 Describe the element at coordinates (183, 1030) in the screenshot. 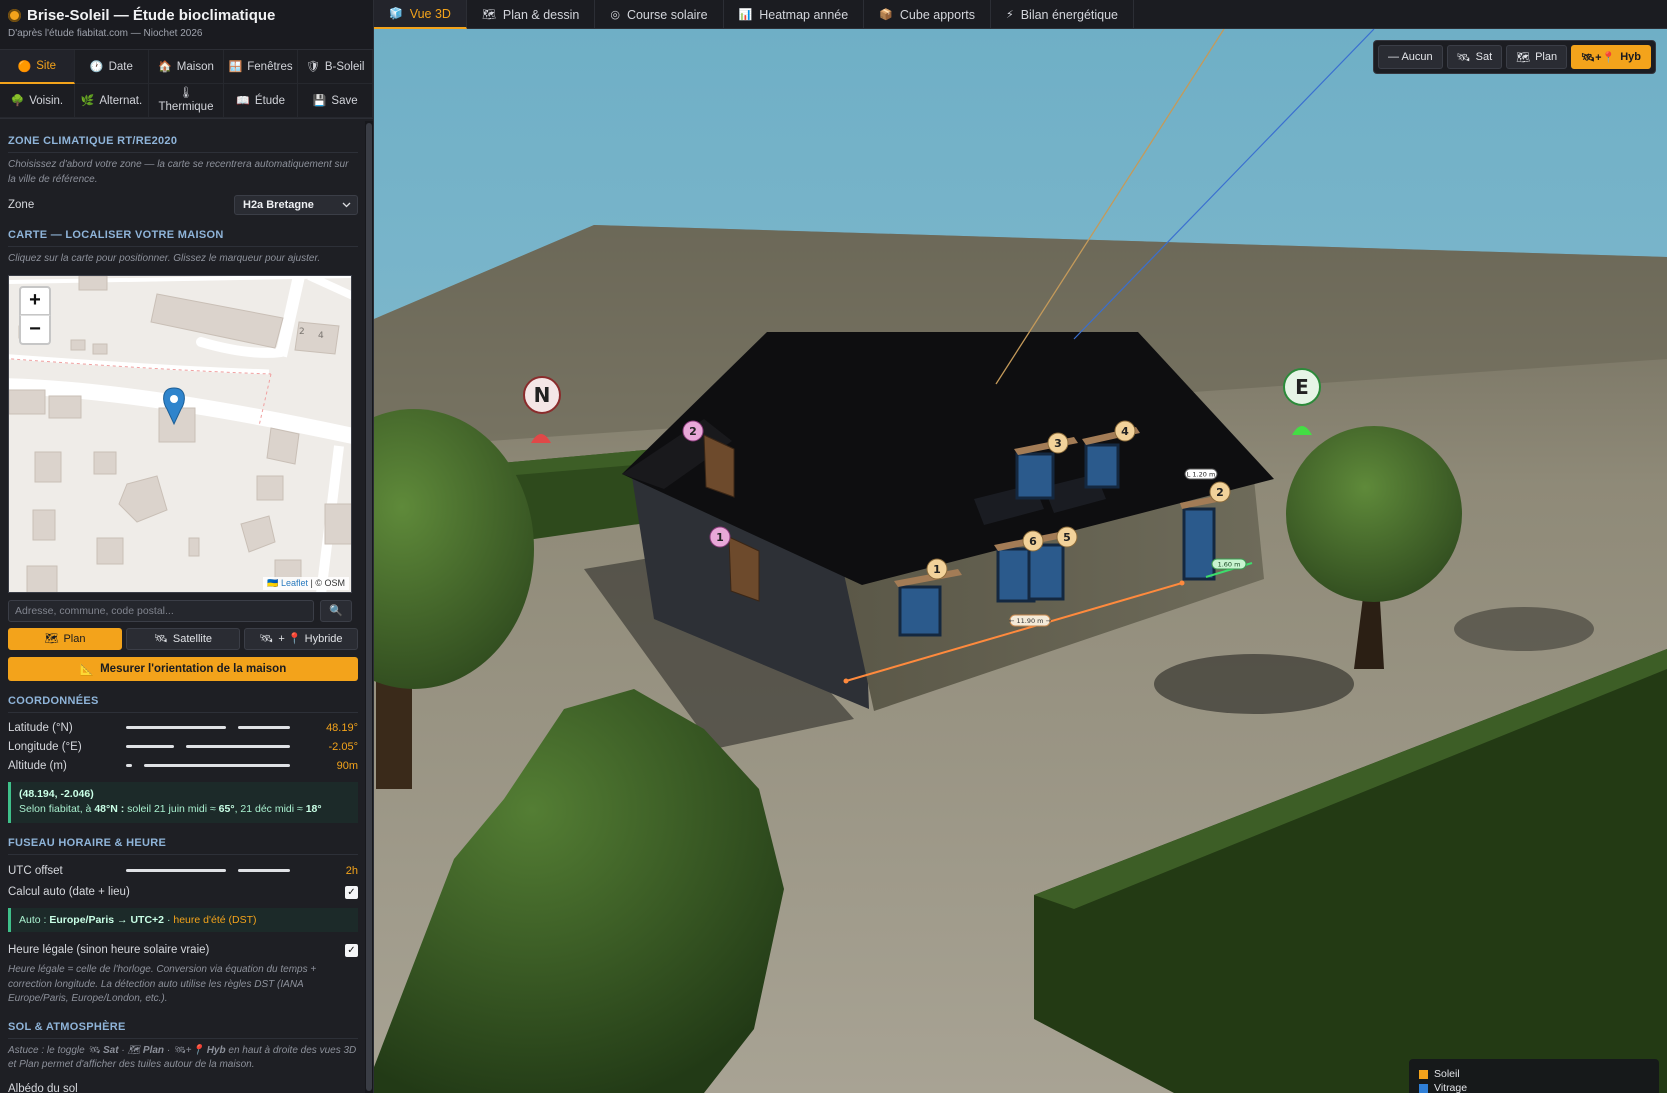

I see `section-title-soil: SOL & ATMOSPHÈRE` at that location.